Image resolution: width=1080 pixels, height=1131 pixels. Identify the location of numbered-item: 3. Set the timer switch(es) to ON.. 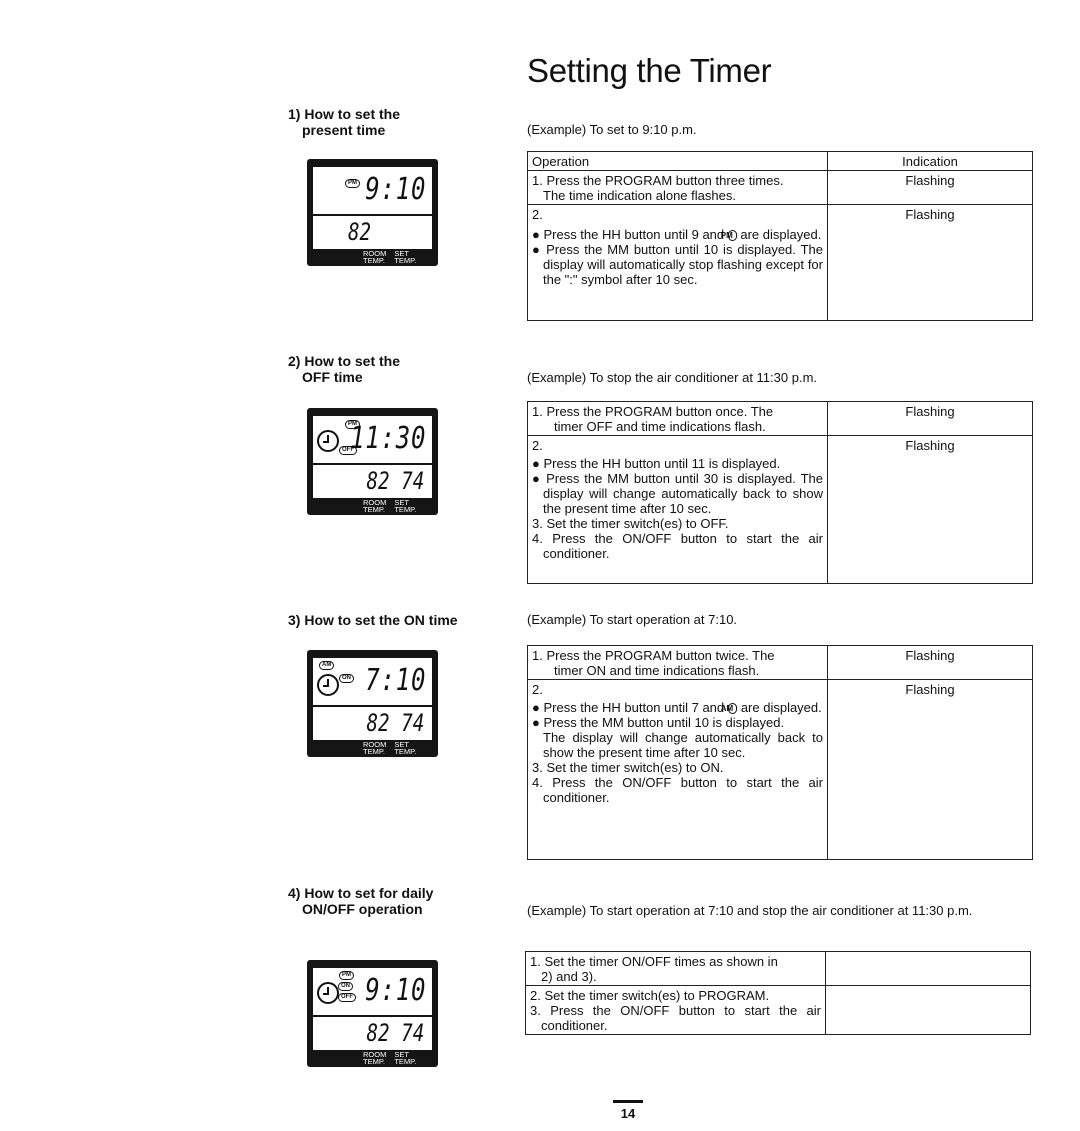
(628, 767).